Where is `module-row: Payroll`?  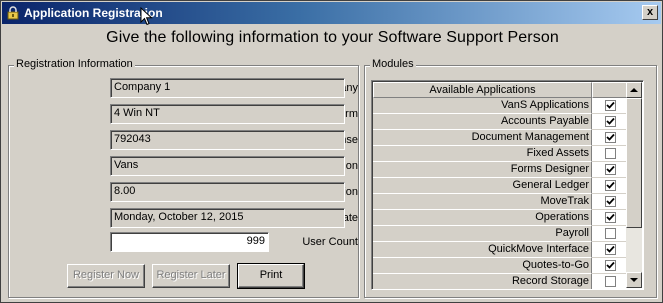
module-row: Payroll is located at coordinates (501, 234).